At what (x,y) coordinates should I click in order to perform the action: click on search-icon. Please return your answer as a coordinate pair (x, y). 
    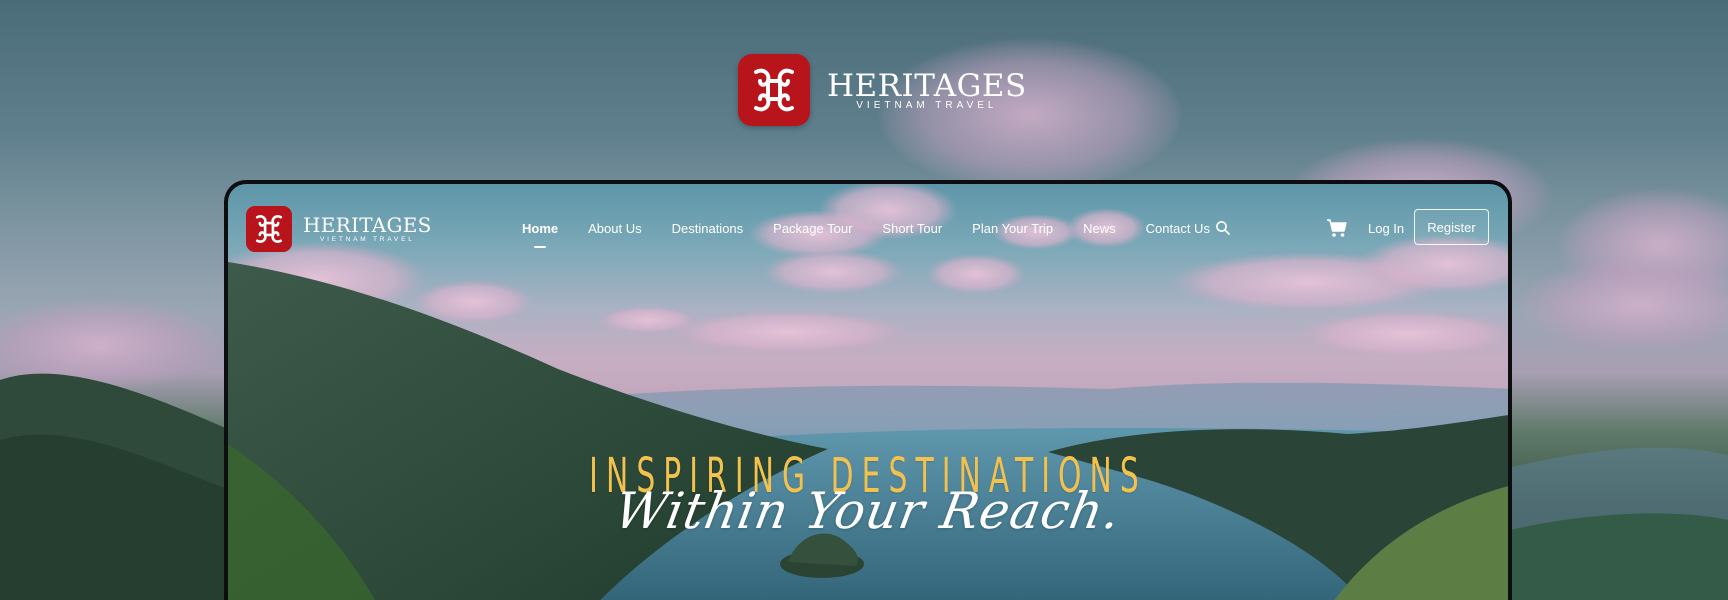
    Looking at the image, I should click on (1223, 228).